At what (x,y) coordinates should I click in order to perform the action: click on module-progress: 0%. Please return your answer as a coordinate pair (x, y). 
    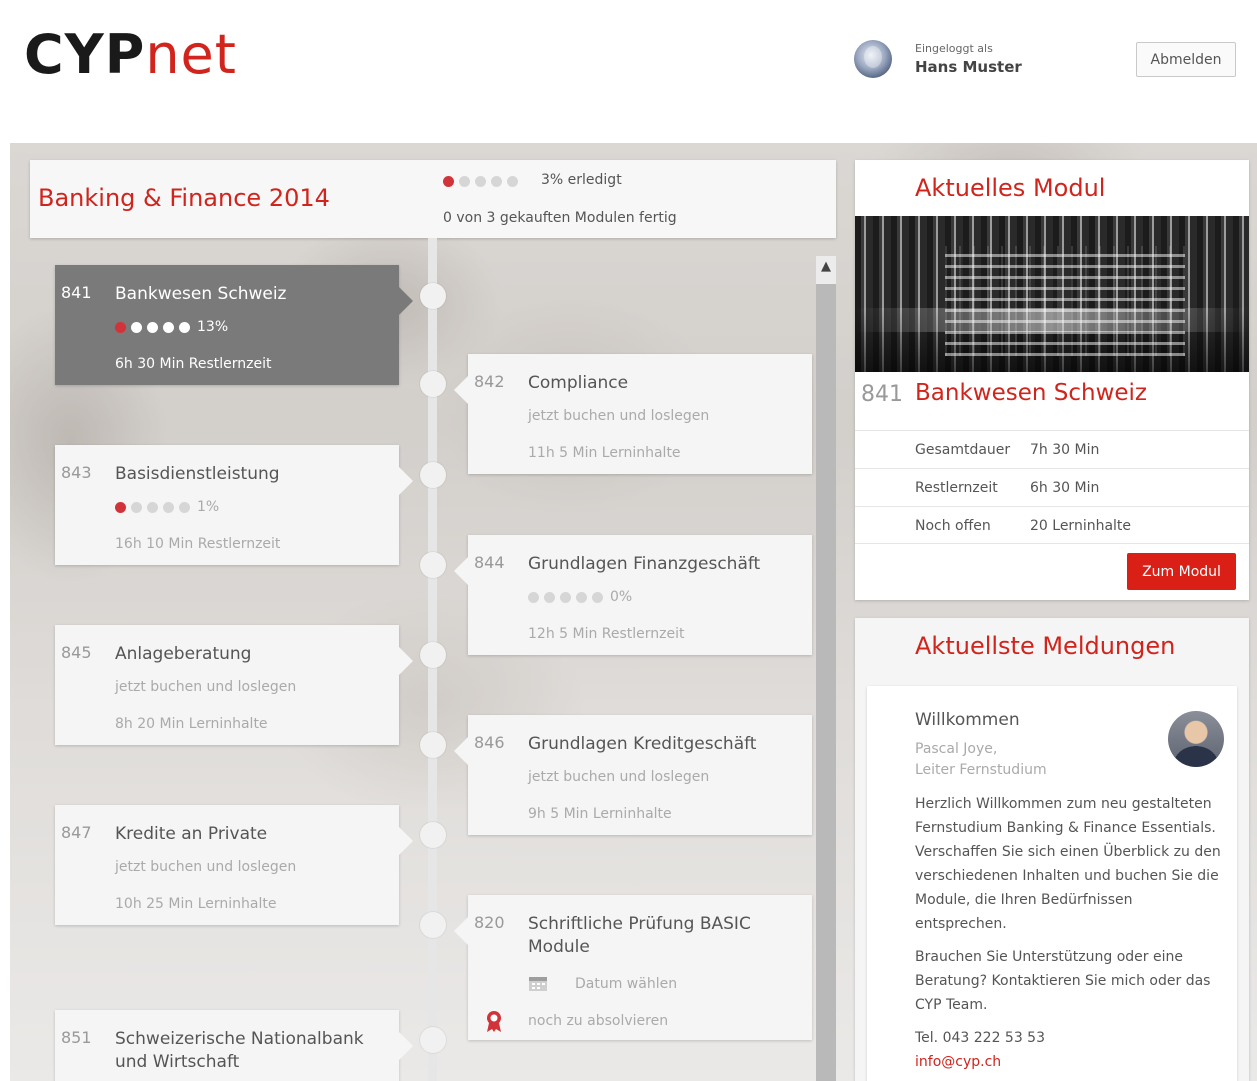
    Looking at the image, I should click on (580, 597).